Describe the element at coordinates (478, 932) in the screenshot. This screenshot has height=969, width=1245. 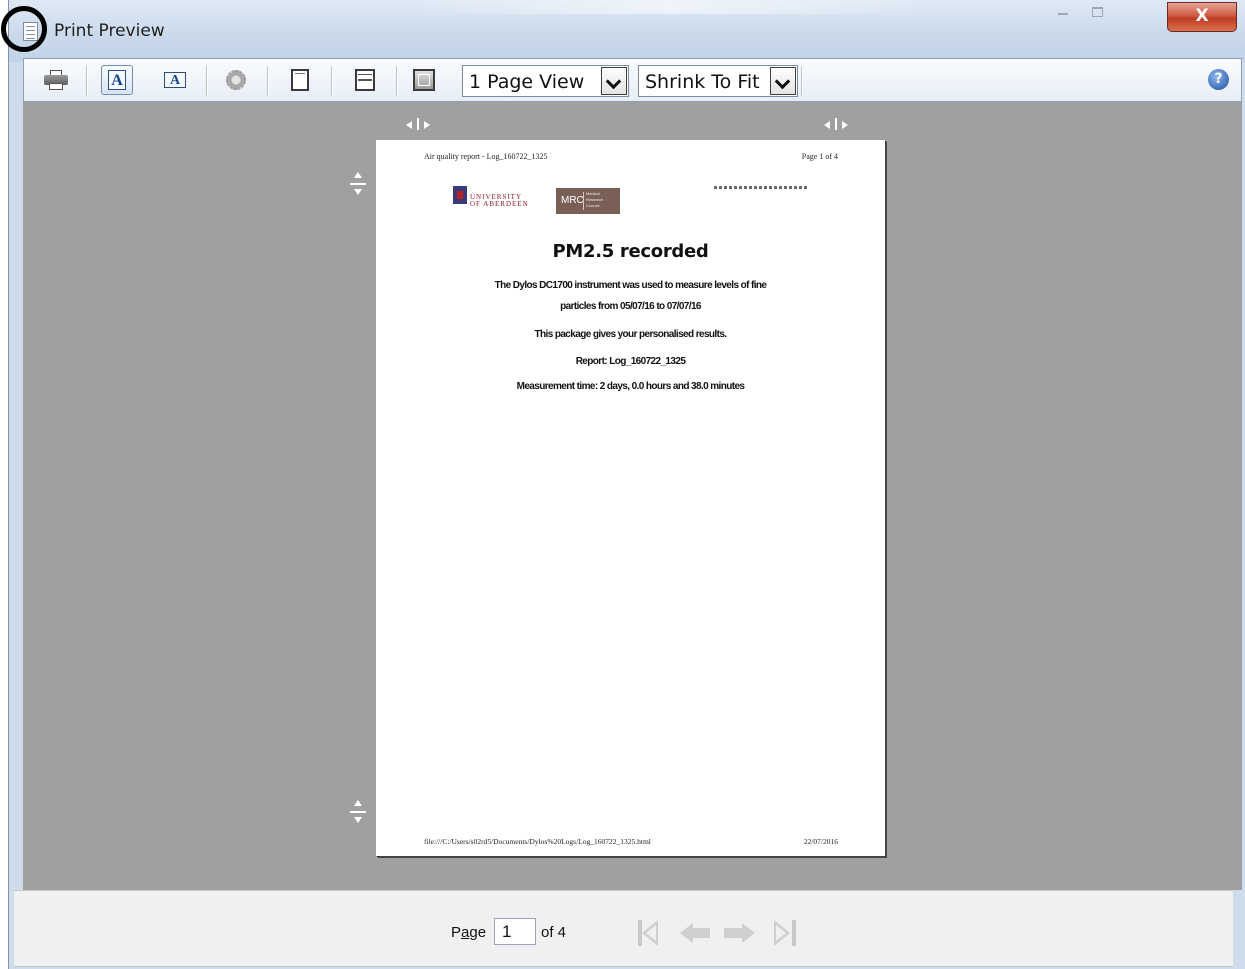
I see `page-label-suffix: ge` at that location.